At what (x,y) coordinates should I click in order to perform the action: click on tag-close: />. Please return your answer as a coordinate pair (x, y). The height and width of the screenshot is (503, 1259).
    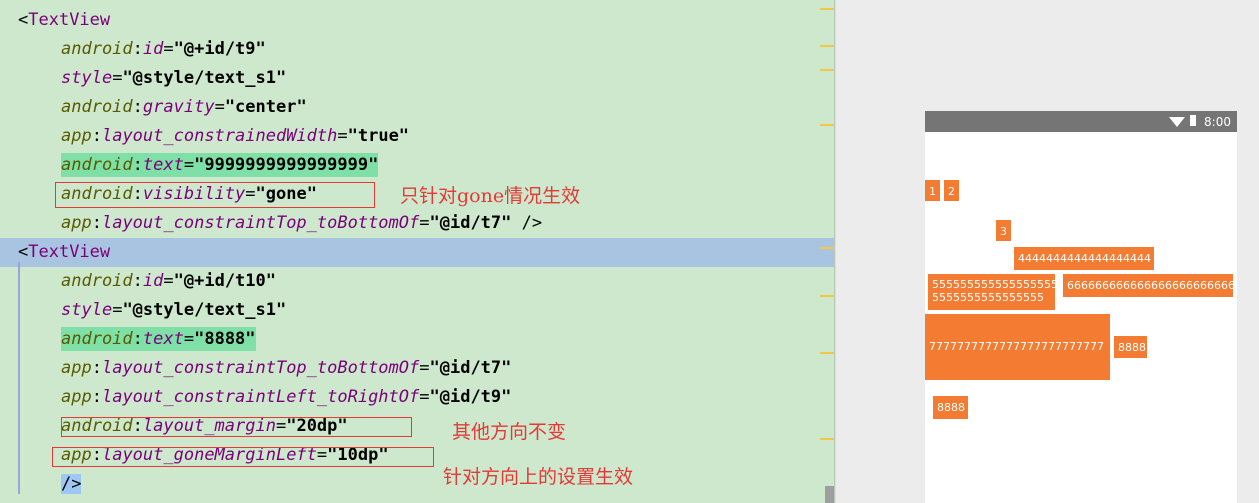
    Looking at the image, I should click on (527, 223).